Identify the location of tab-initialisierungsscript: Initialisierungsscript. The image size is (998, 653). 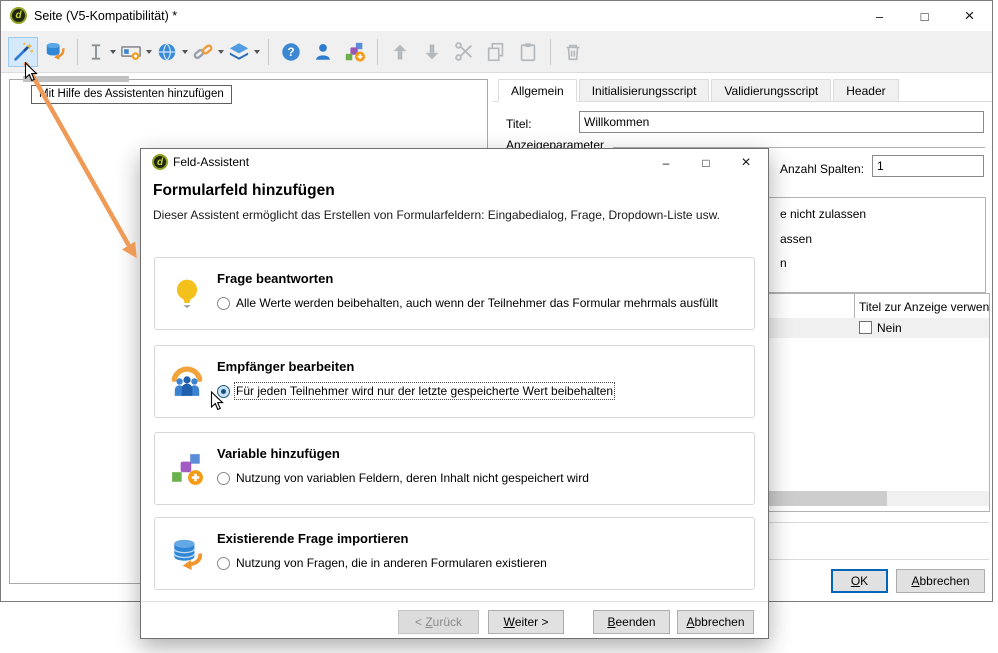
(644, 90).